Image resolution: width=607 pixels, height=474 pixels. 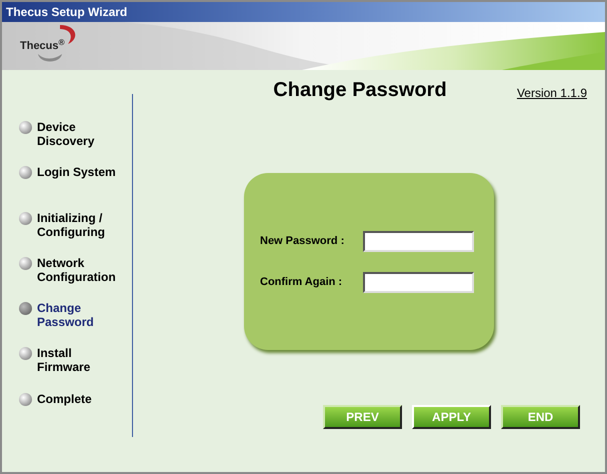 I want to click on step-label: Install Firmware, so click(x=64, y=360).